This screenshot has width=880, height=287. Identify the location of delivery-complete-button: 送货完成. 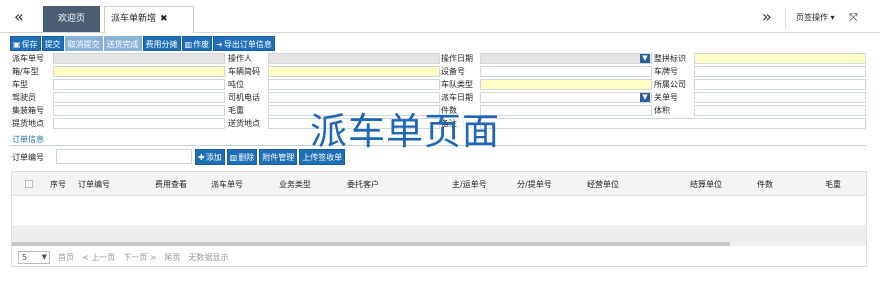
(122, 43).